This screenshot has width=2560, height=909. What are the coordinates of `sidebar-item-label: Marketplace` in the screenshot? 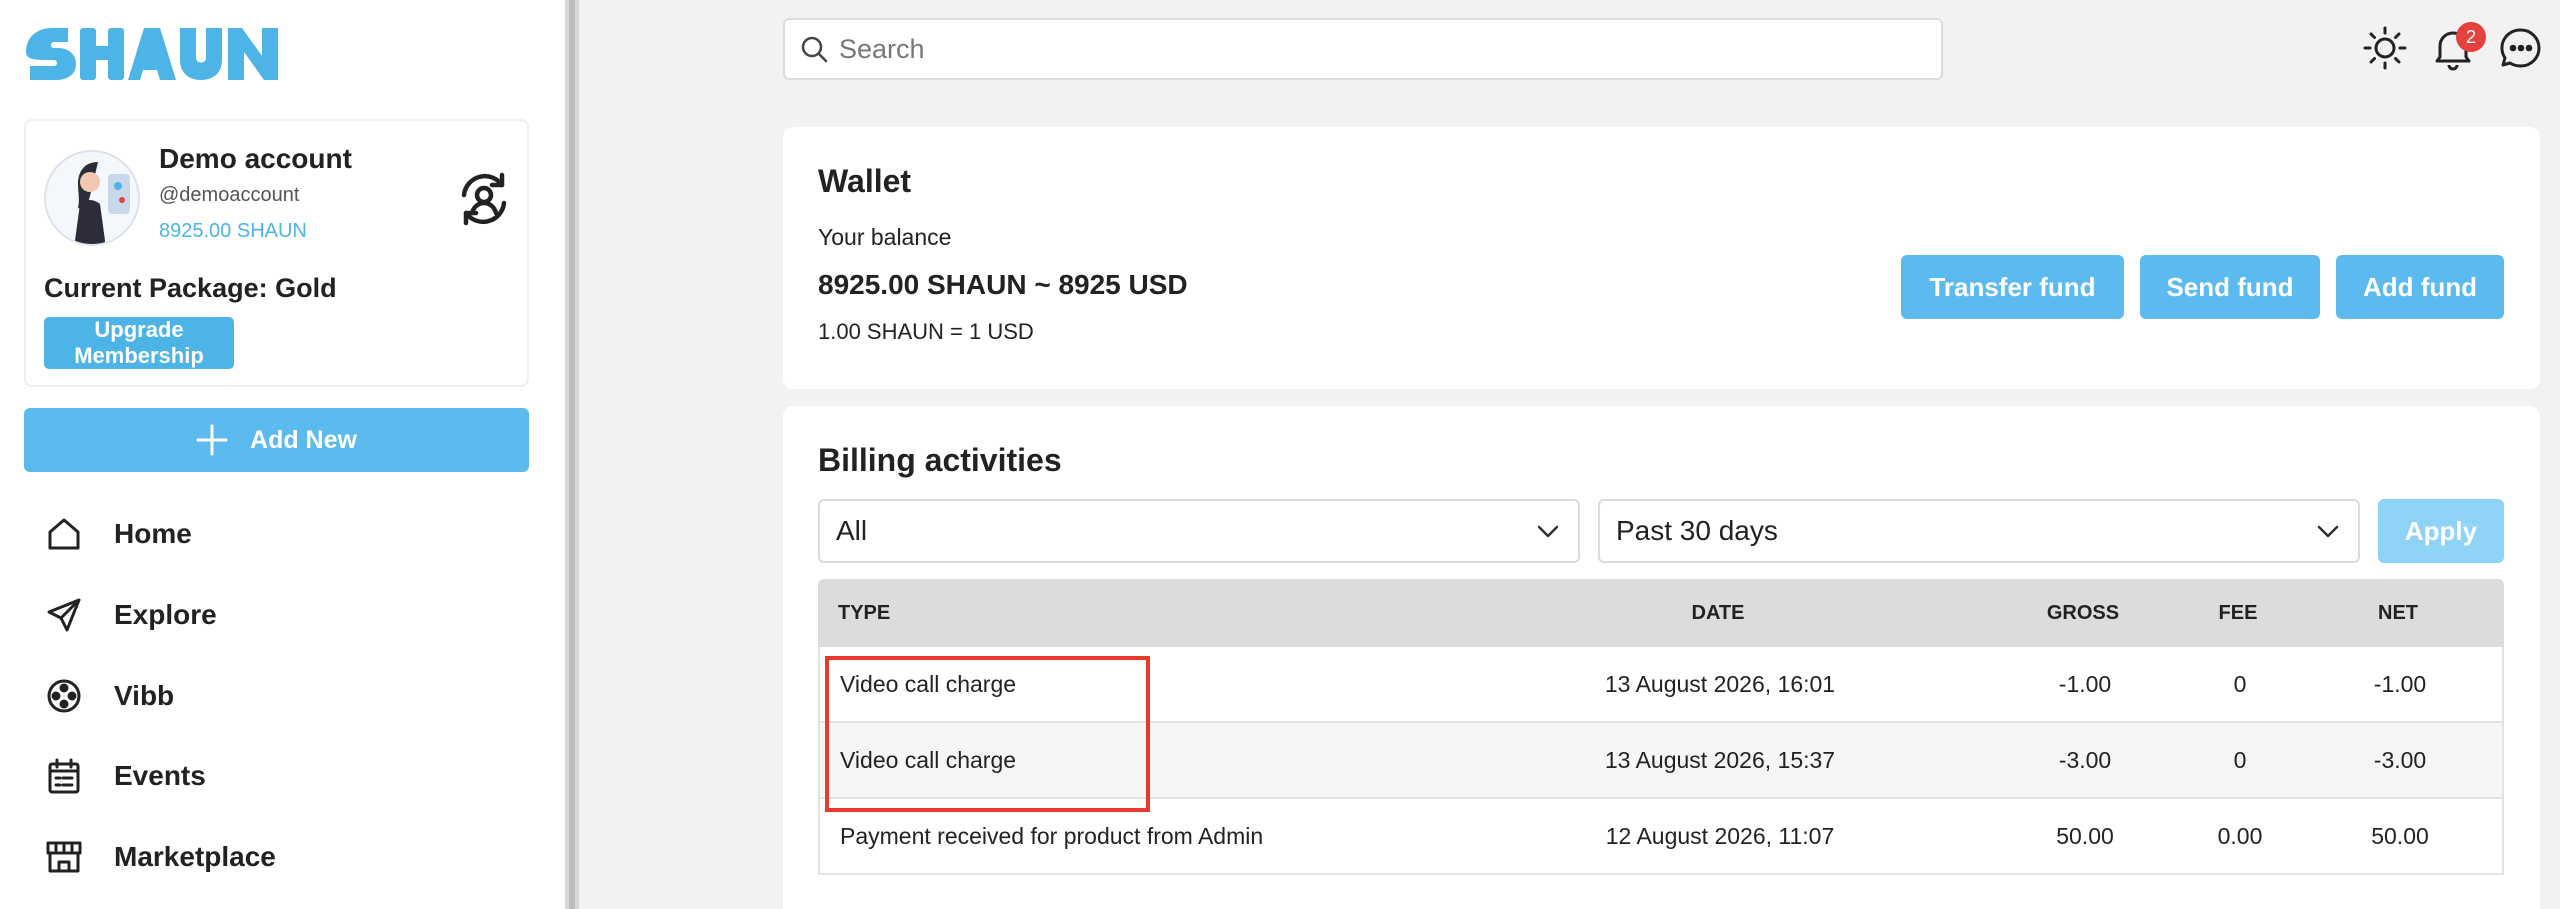 It's located at (195, 856).